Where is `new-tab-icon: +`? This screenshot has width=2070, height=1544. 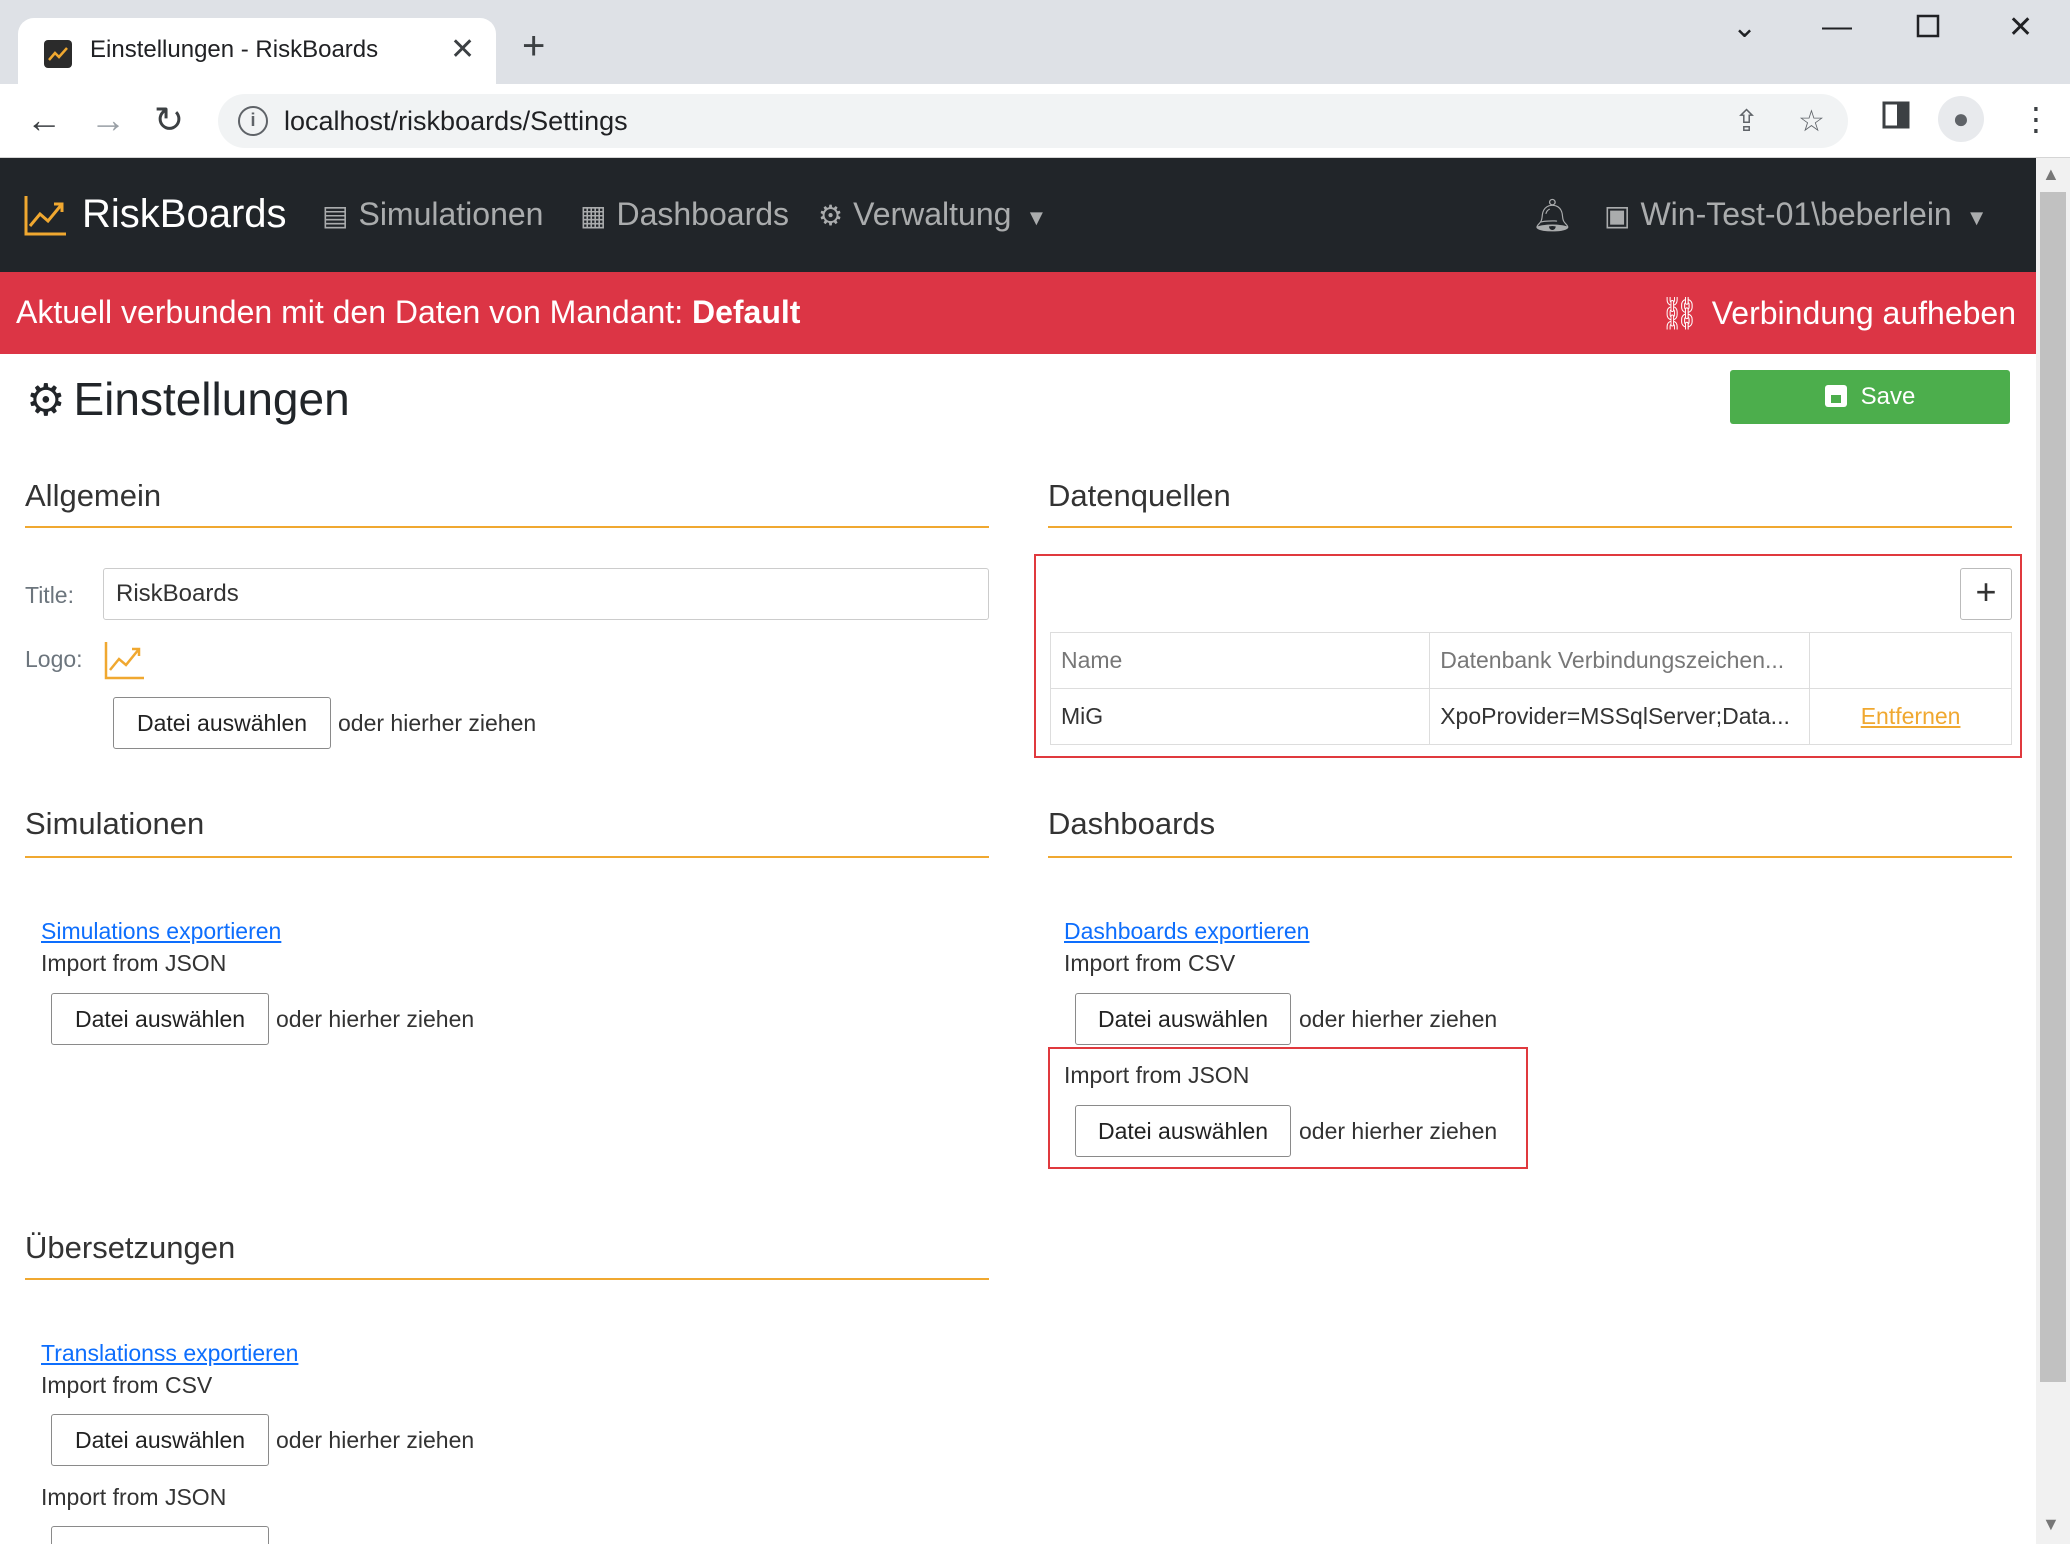 new-tab-icon: + is located at coordinates (533, 46).